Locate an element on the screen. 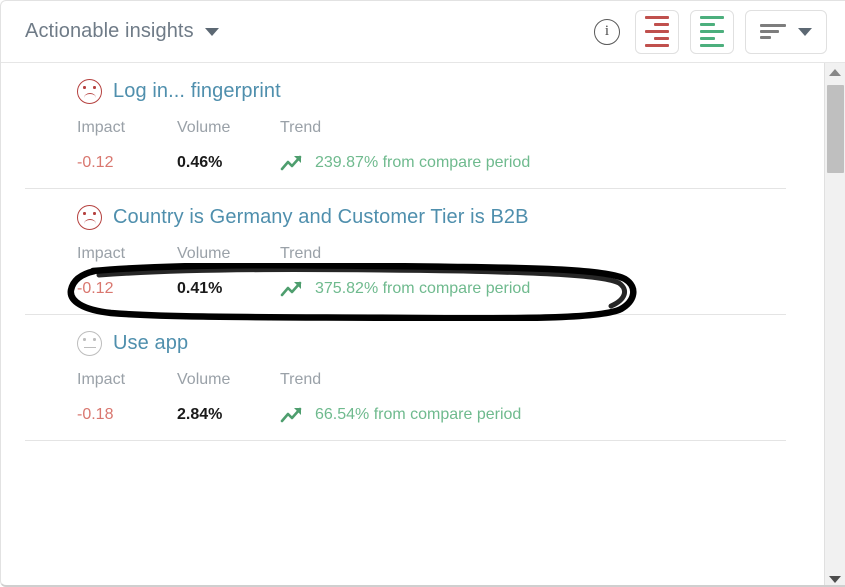 The image size is (845, 587). triangle-down is located at coordinates (835, 579).